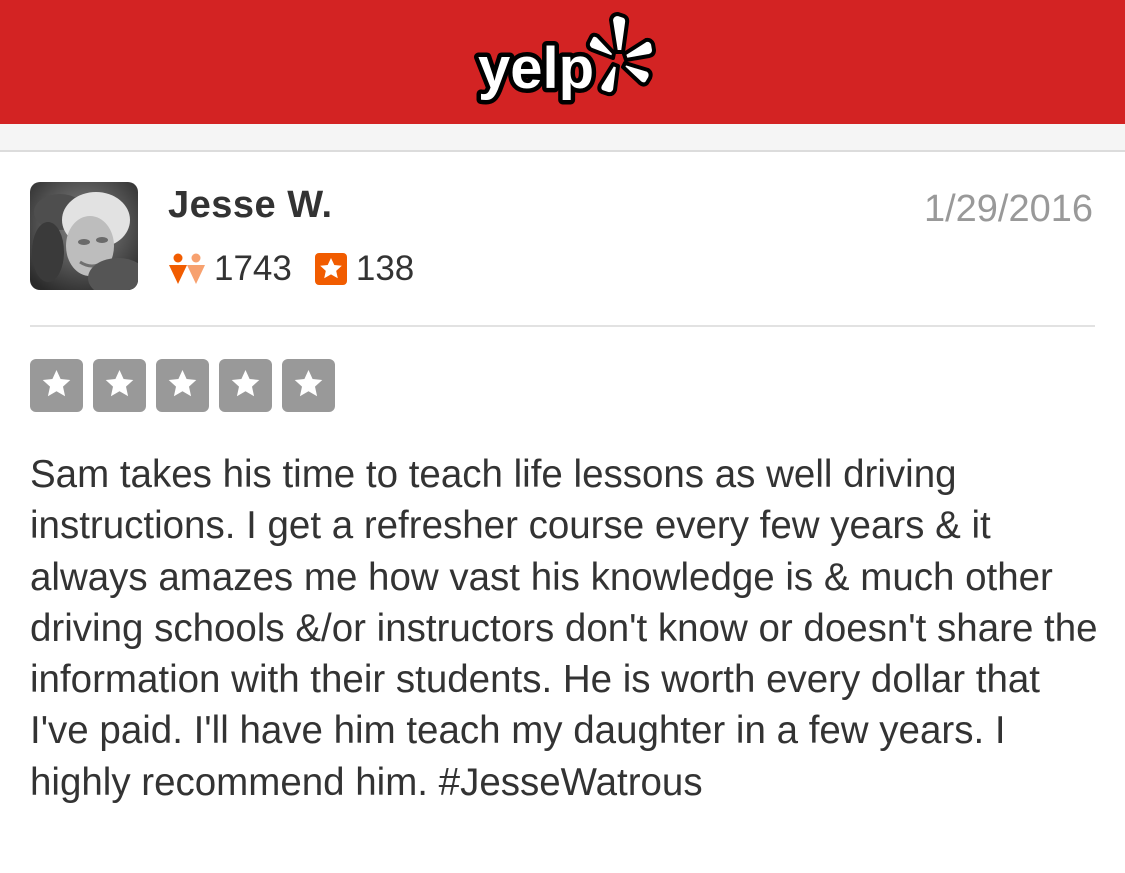 Image resolution: width=1125 pixels, height=873 pixels. Describe the element at coordinates (302, 269) in the screenshot. I see `user-stats: 1743 138` at that location.